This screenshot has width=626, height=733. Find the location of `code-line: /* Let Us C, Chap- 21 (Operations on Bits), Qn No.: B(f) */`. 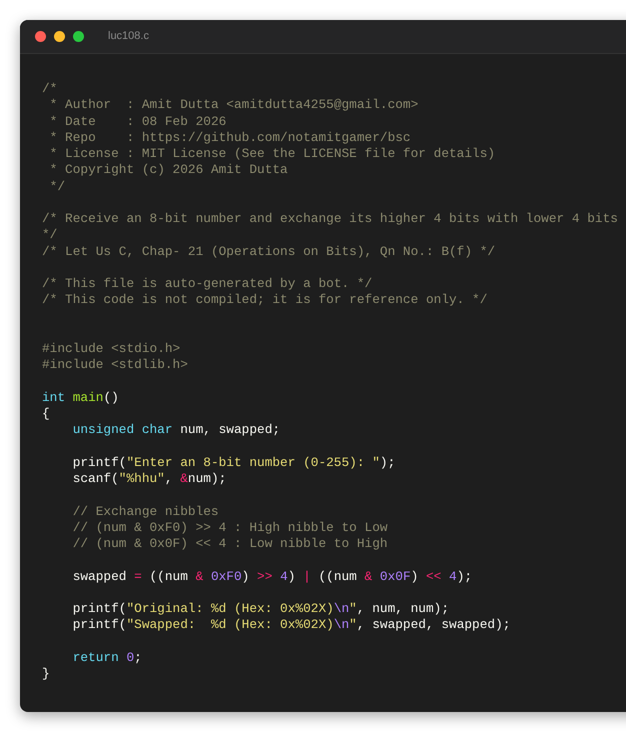

code-line: /* Let Us C, Chap- 21 (Operations on Bits), Qn No.: B(f) */ is located at coordinates (269, 252).